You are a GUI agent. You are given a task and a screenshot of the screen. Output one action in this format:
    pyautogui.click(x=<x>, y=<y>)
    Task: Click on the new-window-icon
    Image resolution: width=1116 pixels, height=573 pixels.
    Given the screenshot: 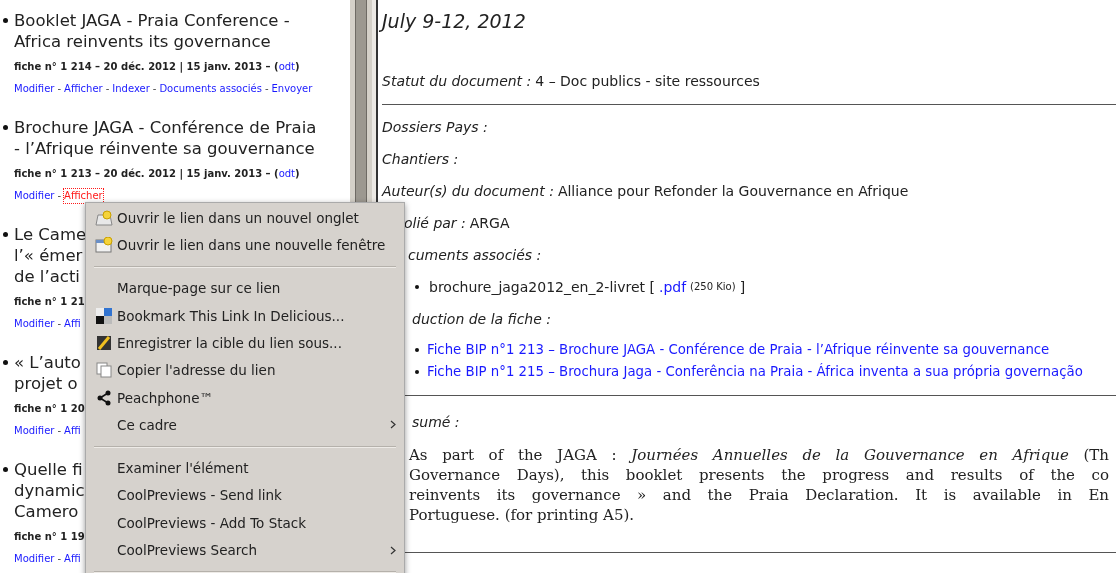 What is the action you would take?
    pyautogui.click(x=104, y=245)
    